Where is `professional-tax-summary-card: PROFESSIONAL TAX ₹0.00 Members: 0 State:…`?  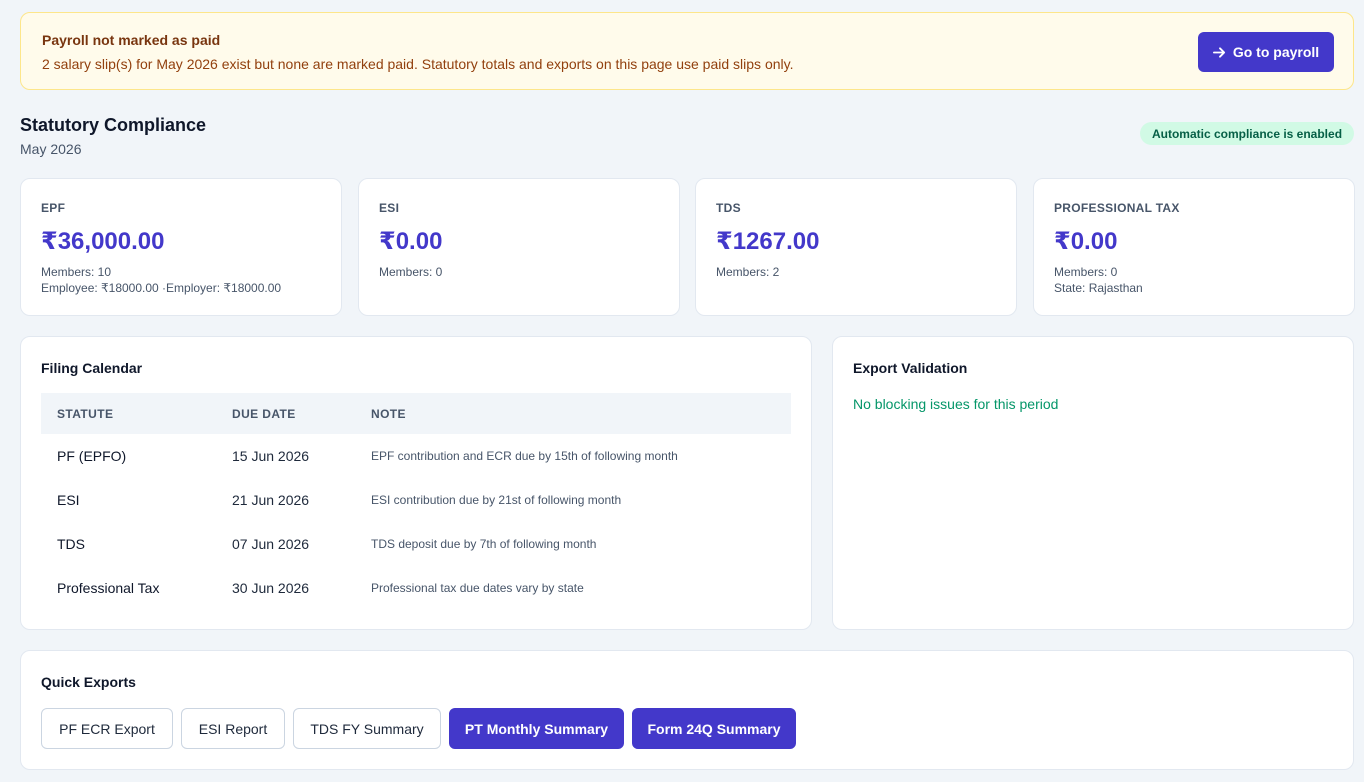 professional-tax-summary-card: PROFESSIONAL TAX ₹0.00 Members: 0 State:… is located at coordinates (1194, 247).